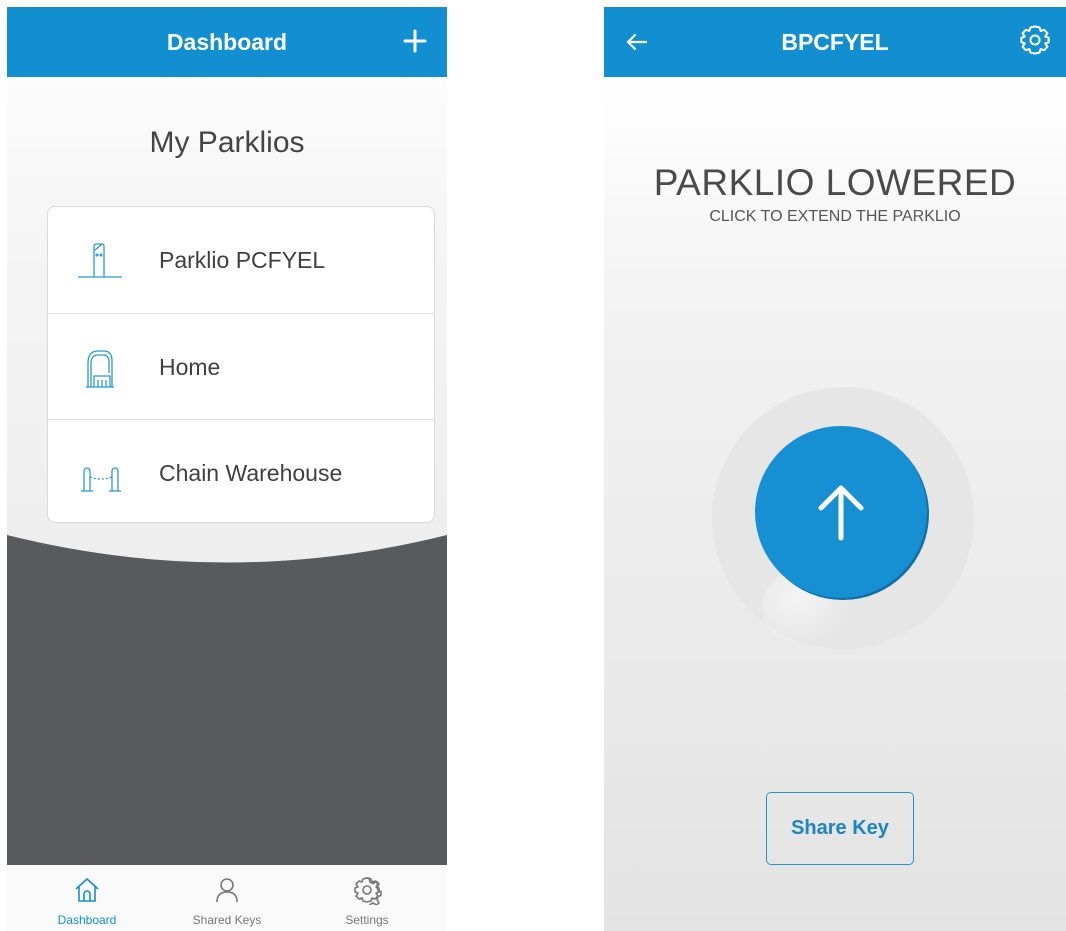 This screenshot has width=1066, height=931. What do you see at coordinates (227, 142) in the screenshot?
I see `section-title: My Parklios` at bounding box center [227, 142].